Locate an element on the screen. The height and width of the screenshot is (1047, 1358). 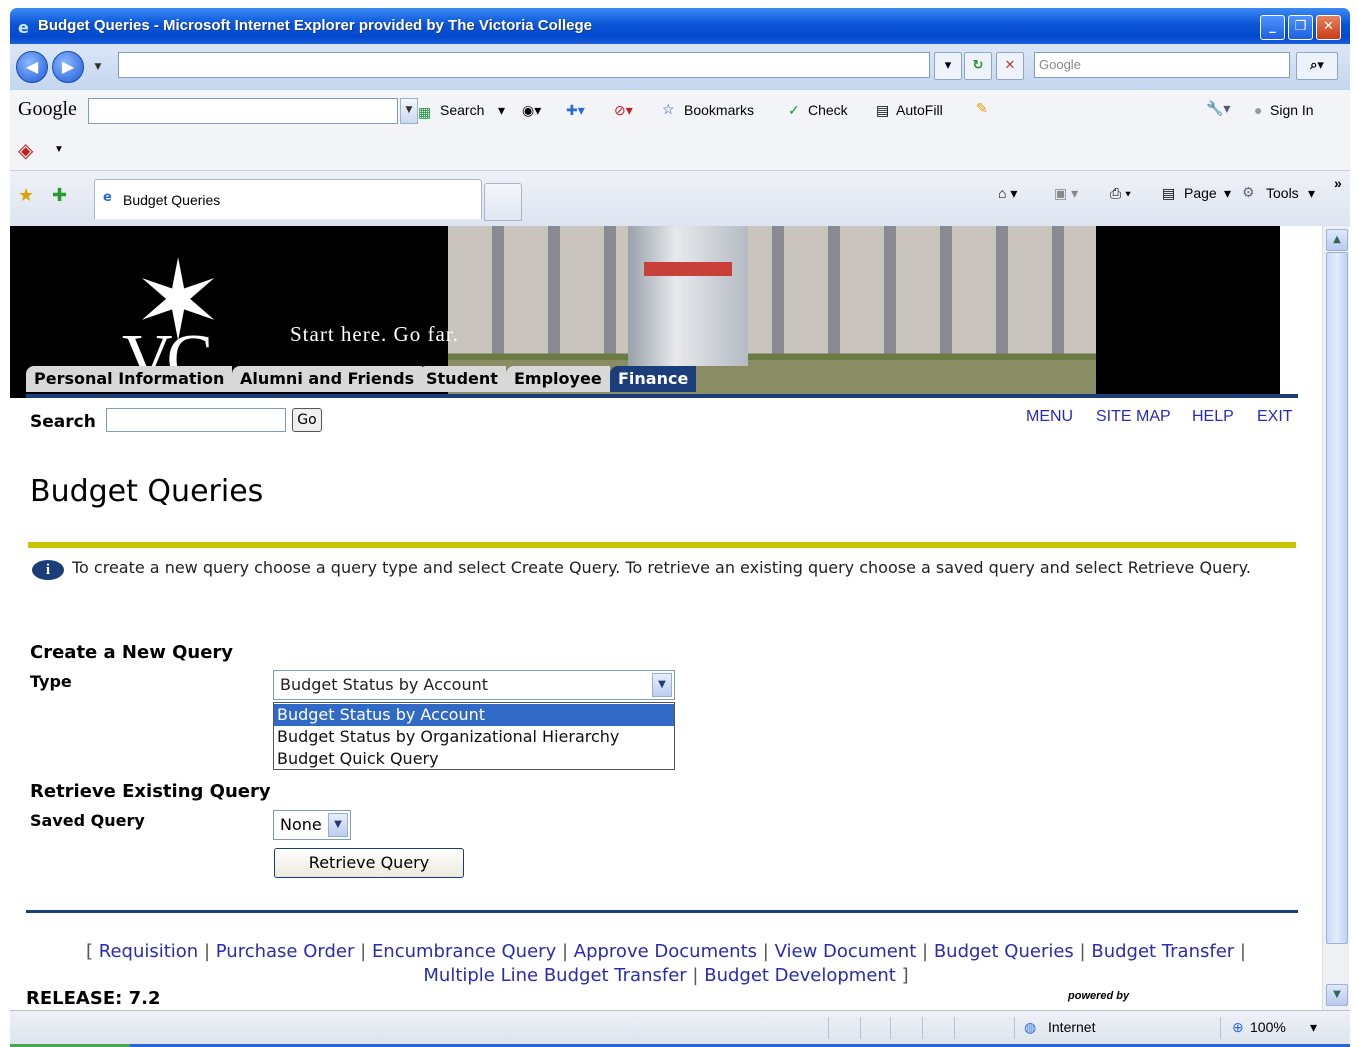
add-favorite-icon: ✚ is located at coordinates (59, 195).